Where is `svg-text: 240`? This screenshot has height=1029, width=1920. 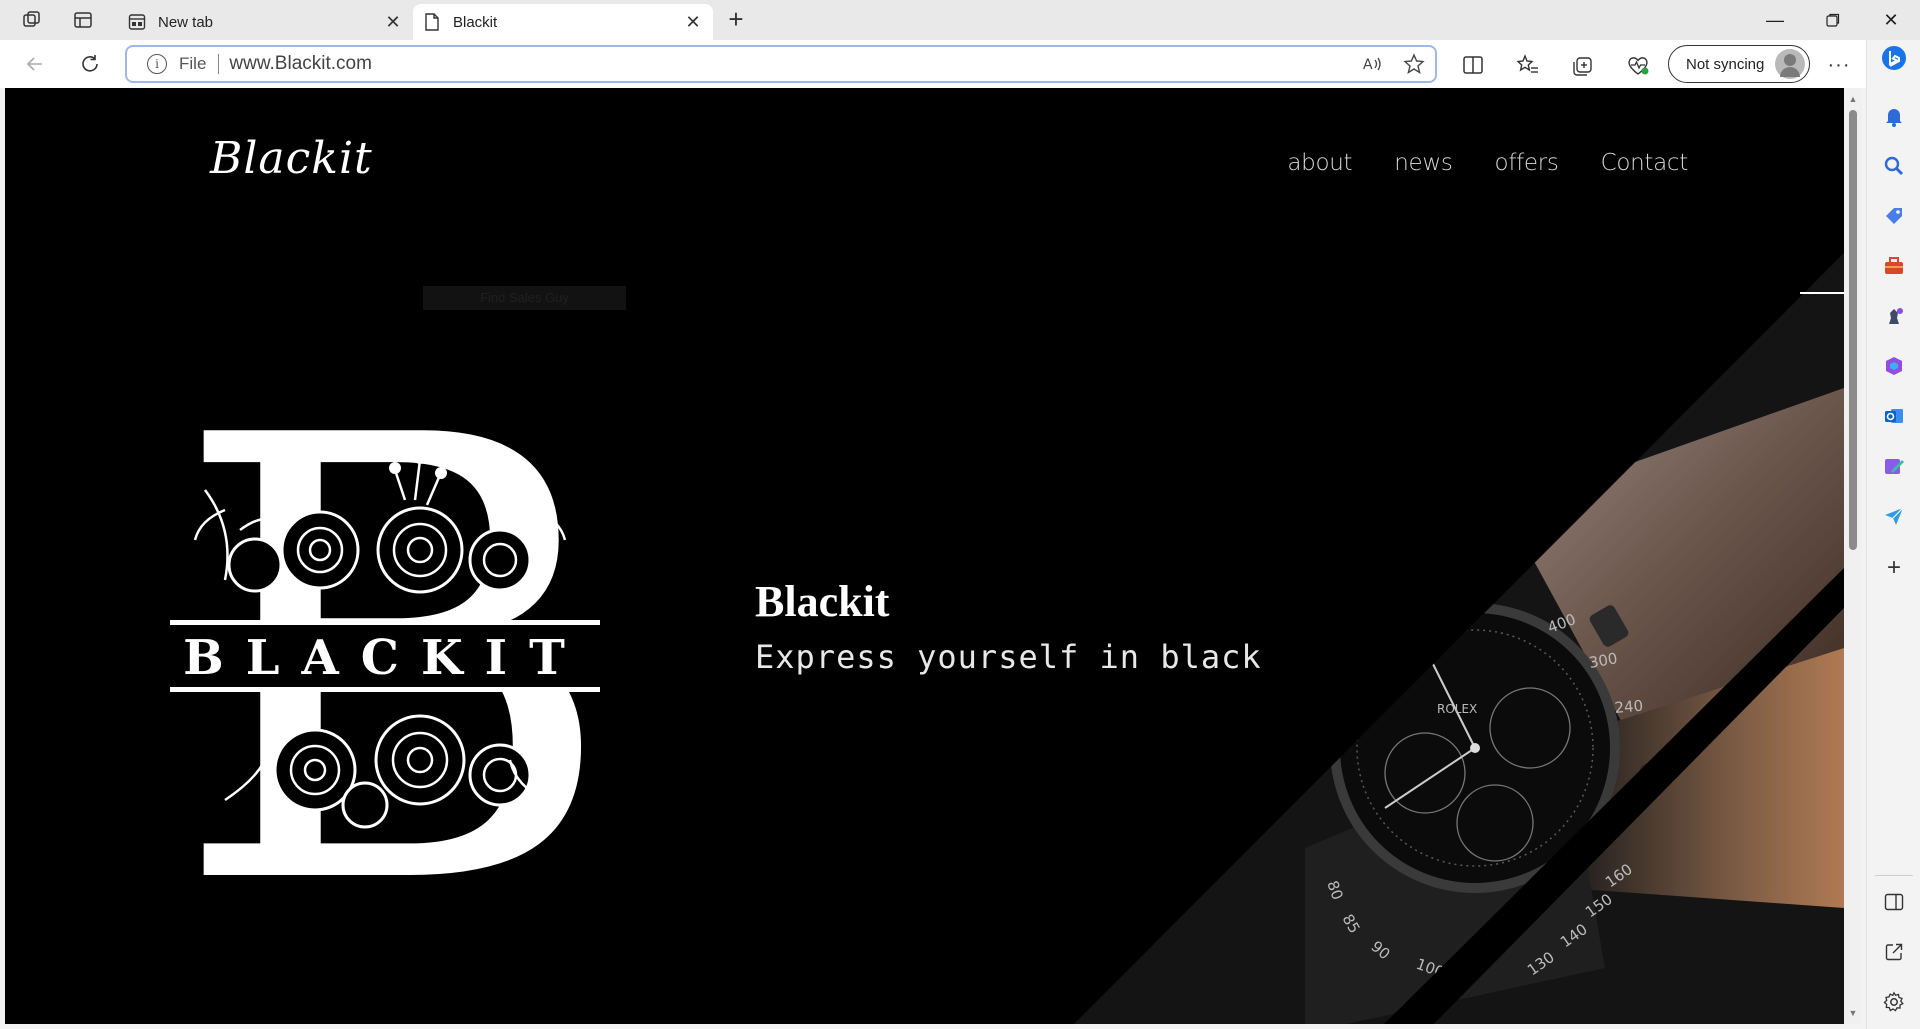 svg-text: 240 is located at coordinates (1629, 707).